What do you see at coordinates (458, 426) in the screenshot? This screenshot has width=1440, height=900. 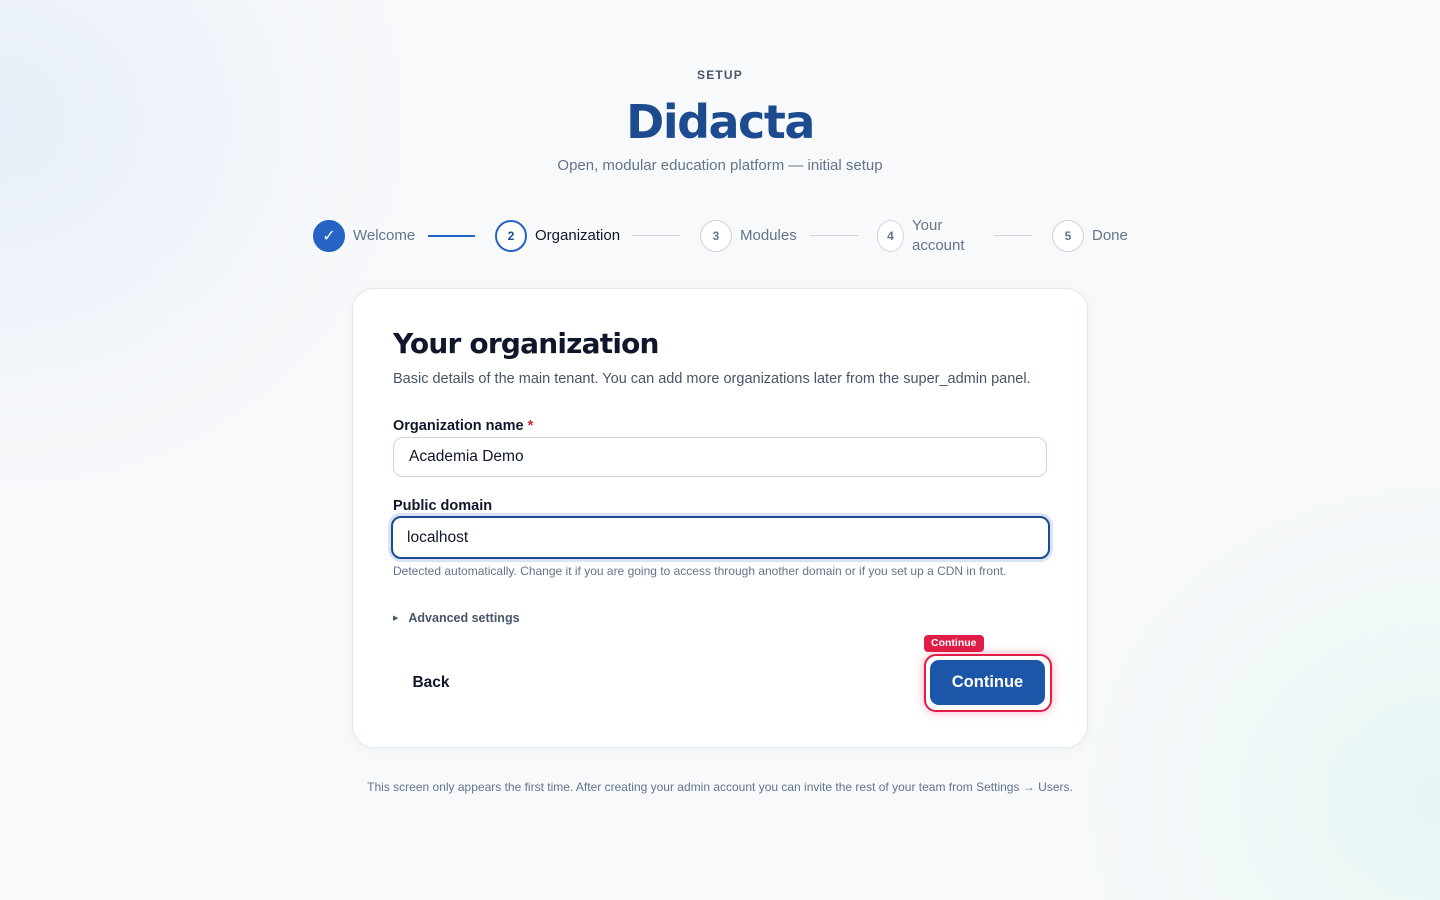 I see `org-name-label-text: Organization name` at bounding box center [458, 426].